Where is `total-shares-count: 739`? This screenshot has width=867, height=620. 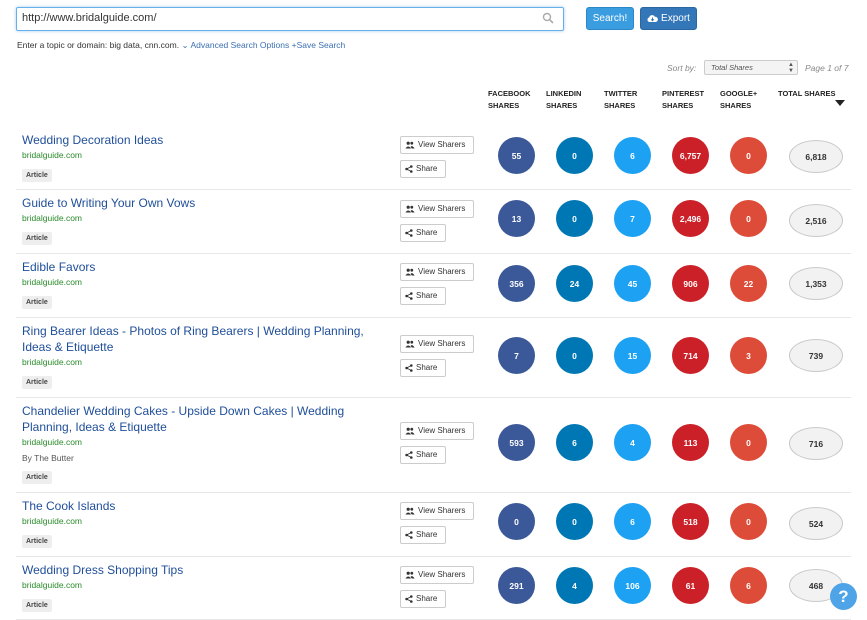
total-shares-count: 739 is located at coordinates (816, 355).